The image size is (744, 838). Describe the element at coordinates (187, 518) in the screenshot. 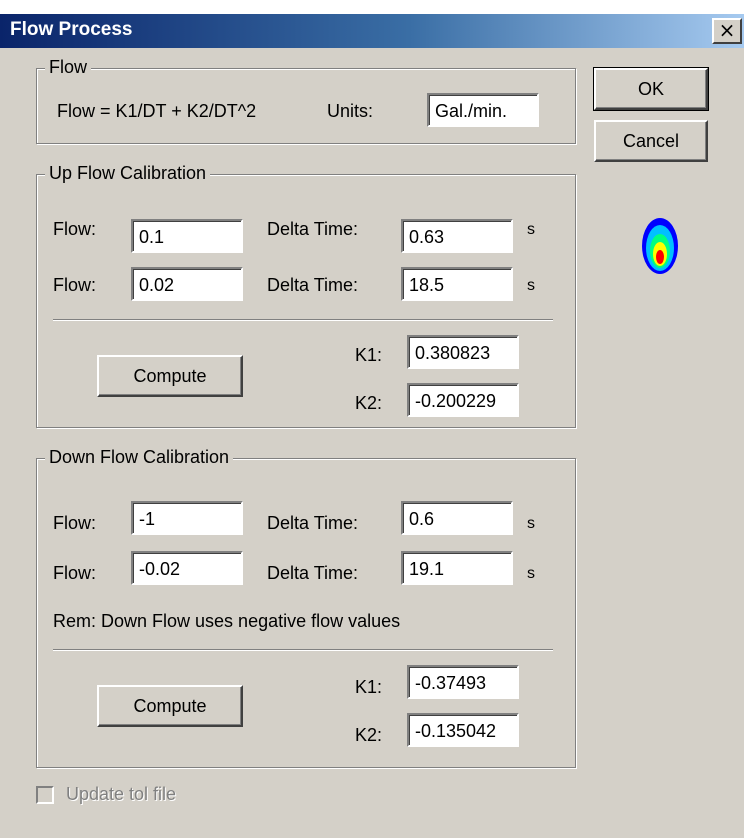

I see `down-flow-1-field: -1` at that location.